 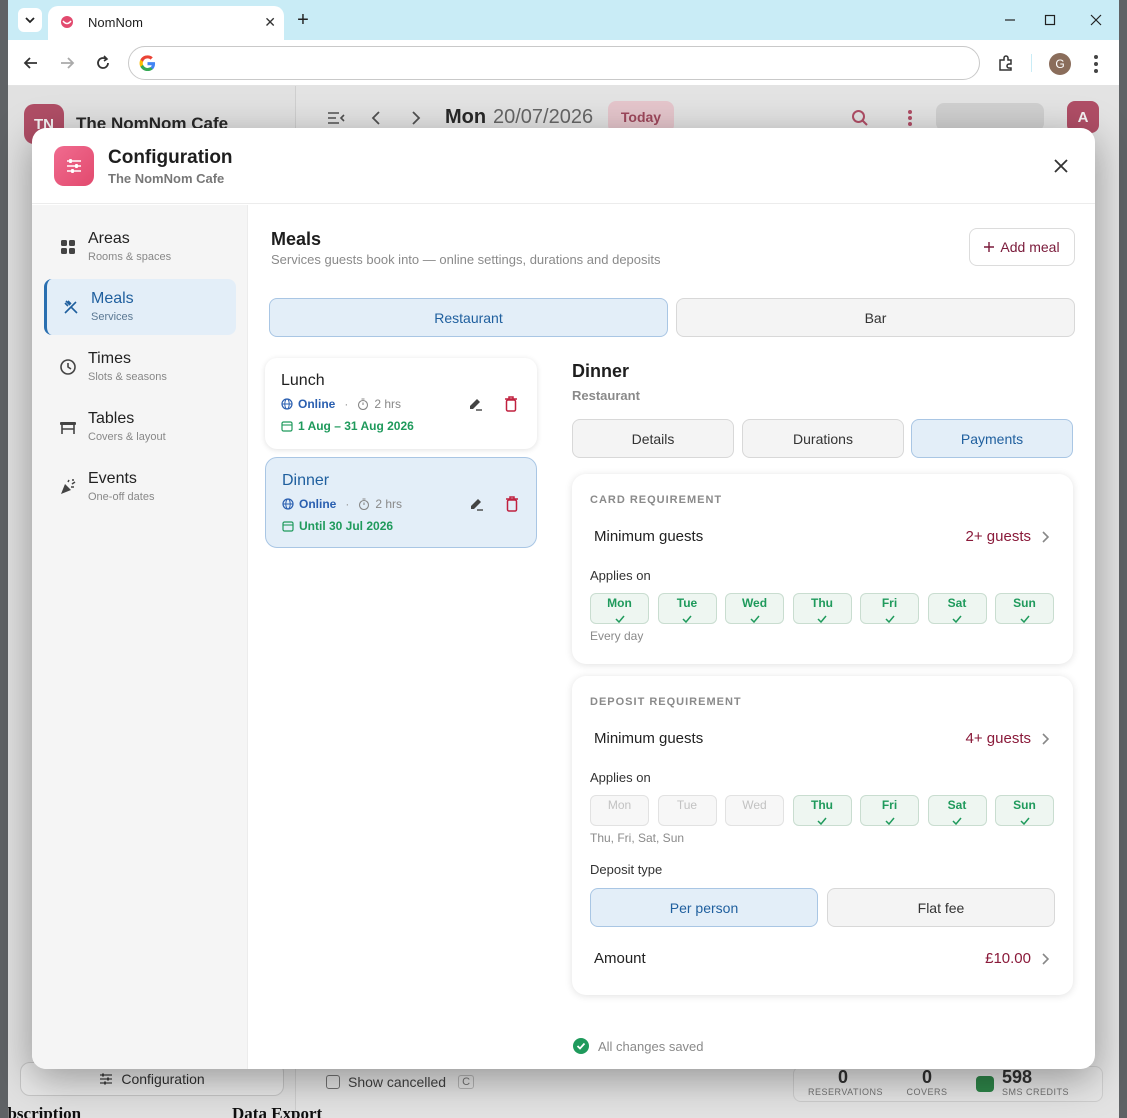 What do you see at coordinates (889, 805) in the screenshot?
I see `day-label: Fri` at bounding box center [889, 805].